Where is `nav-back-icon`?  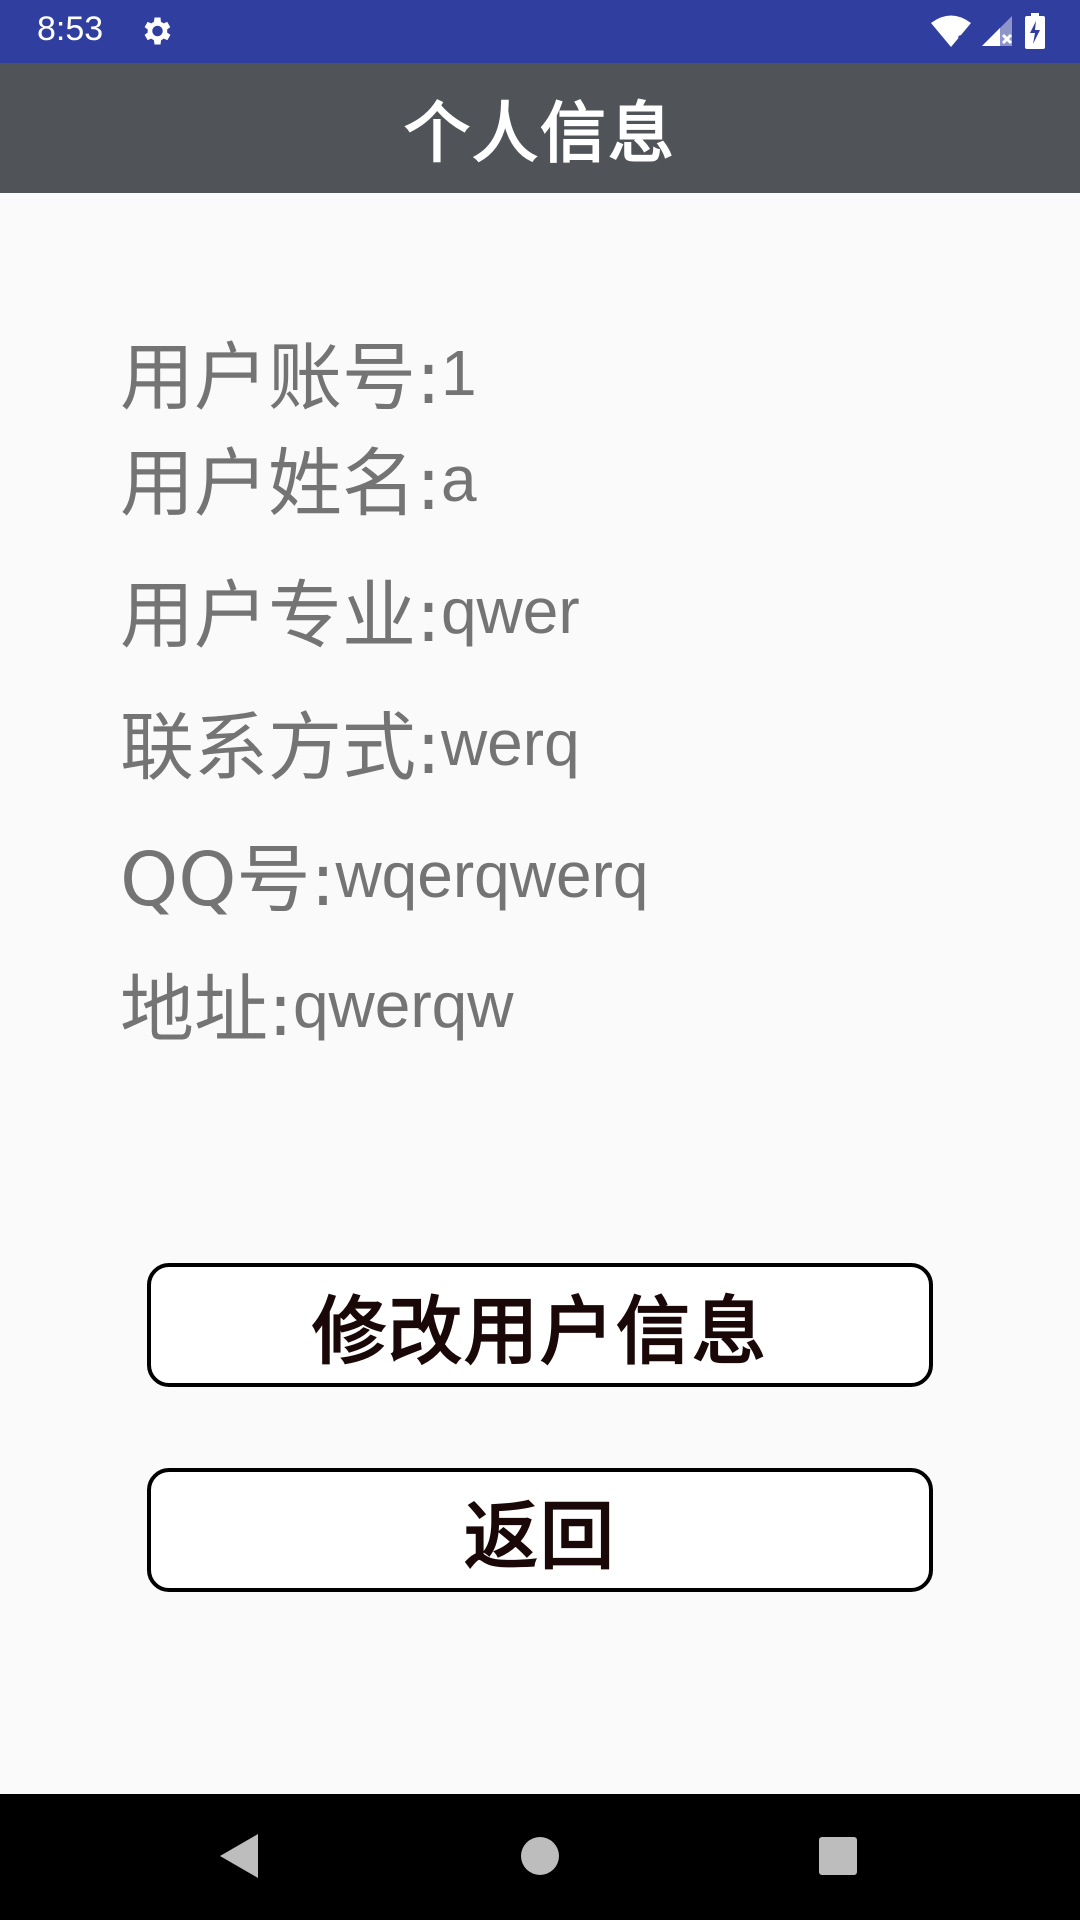 nav-back-icon is located at coordinates (239, 1856).